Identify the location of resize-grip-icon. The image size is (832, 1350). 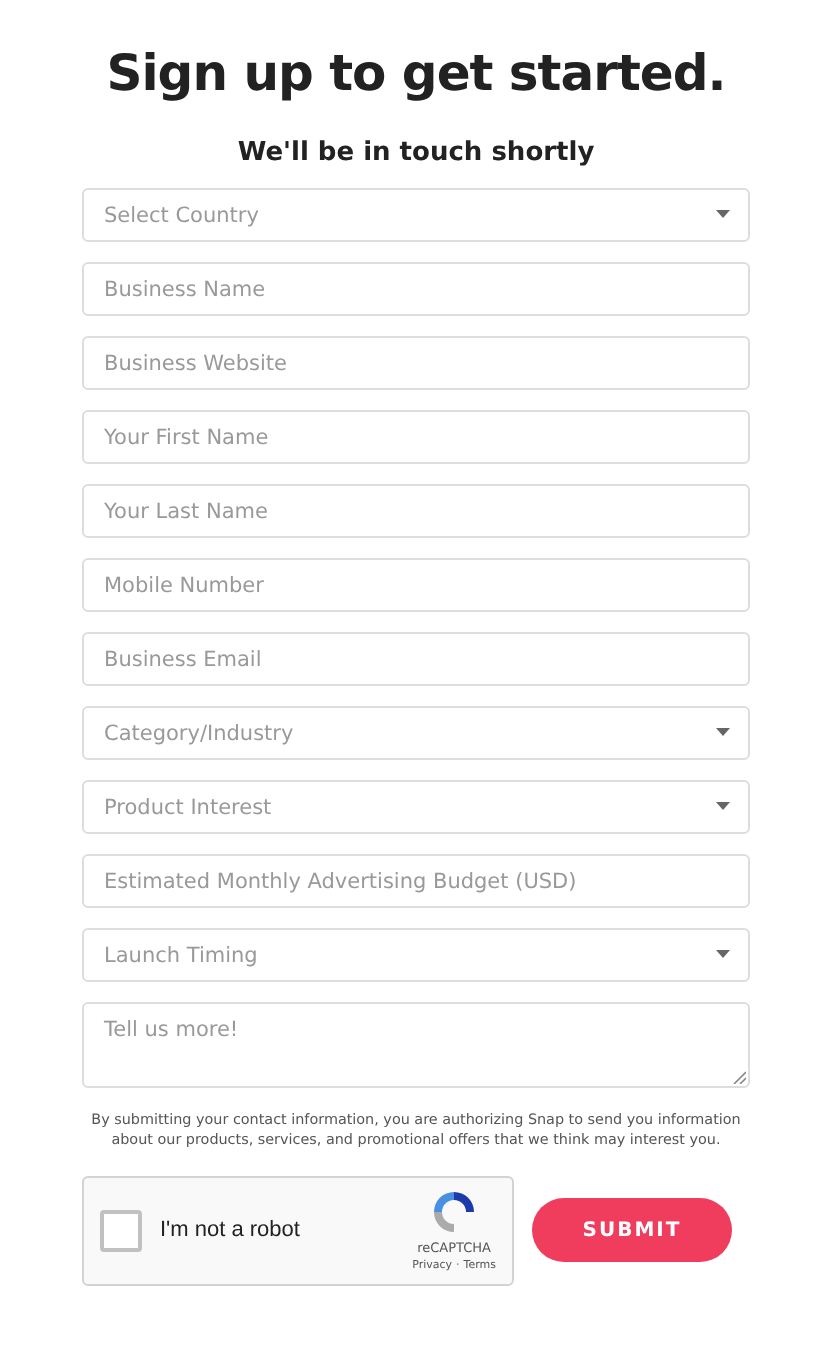
(739, 1077).